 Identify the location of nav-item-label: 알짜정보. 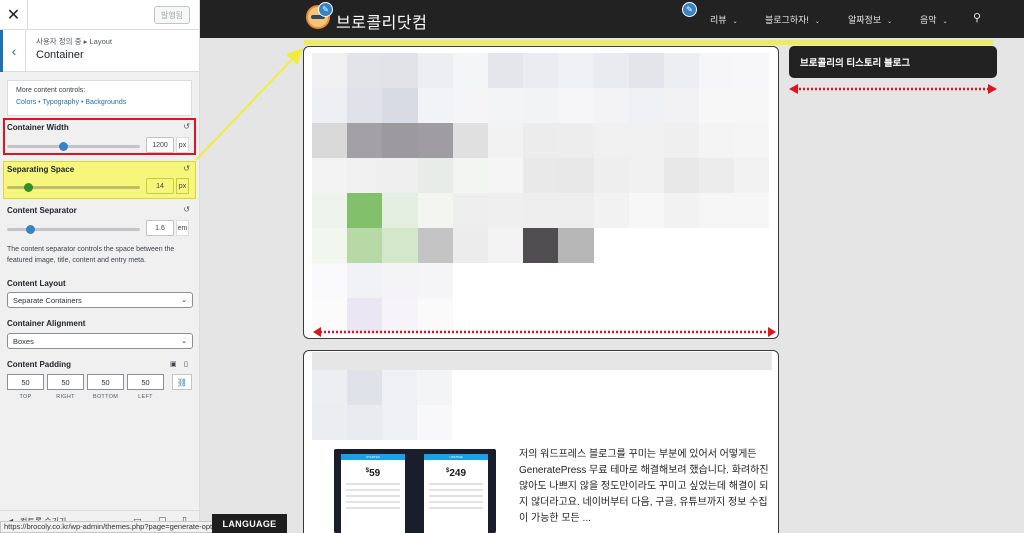
(865, 20).